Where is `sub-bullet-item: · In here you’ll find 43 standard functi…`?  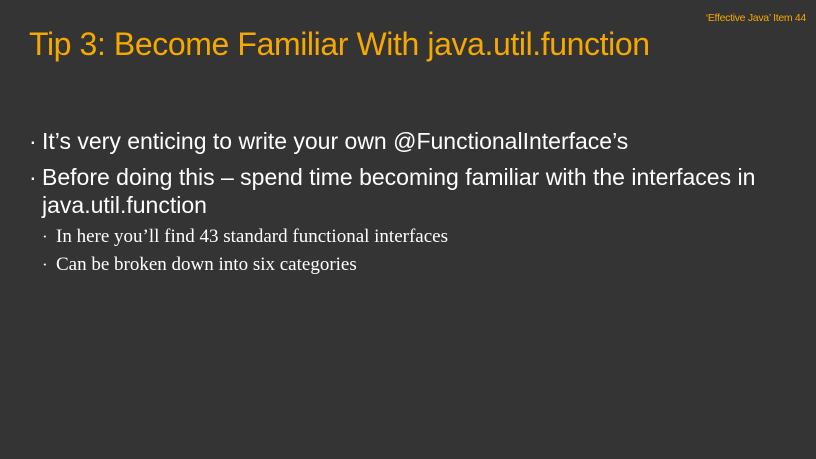 sub-bullet-item: · In here you’ll find 43 standard functi… is located at coordinates (420, 237).